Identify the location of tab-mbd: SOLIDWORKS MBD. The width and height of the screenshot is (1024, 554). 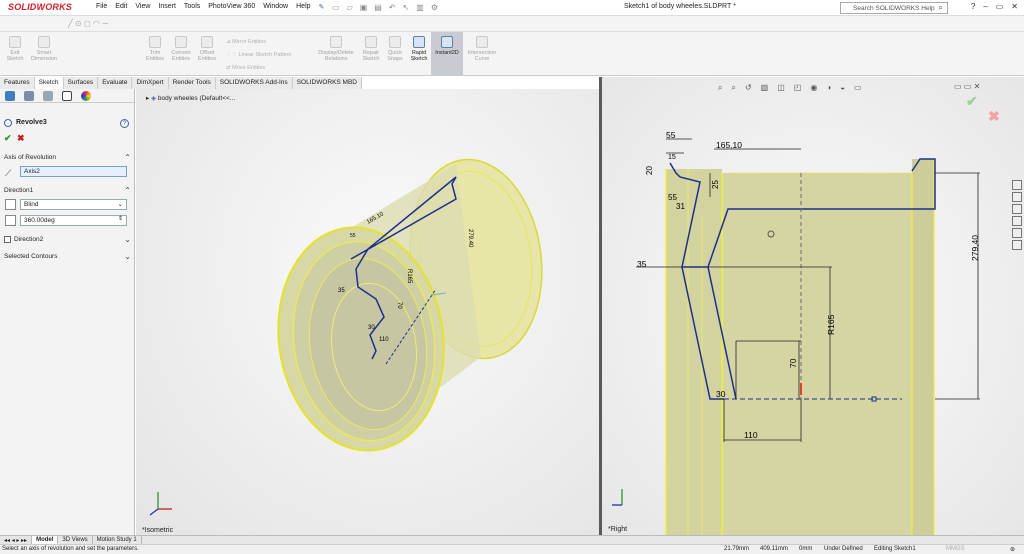
(327, 83).